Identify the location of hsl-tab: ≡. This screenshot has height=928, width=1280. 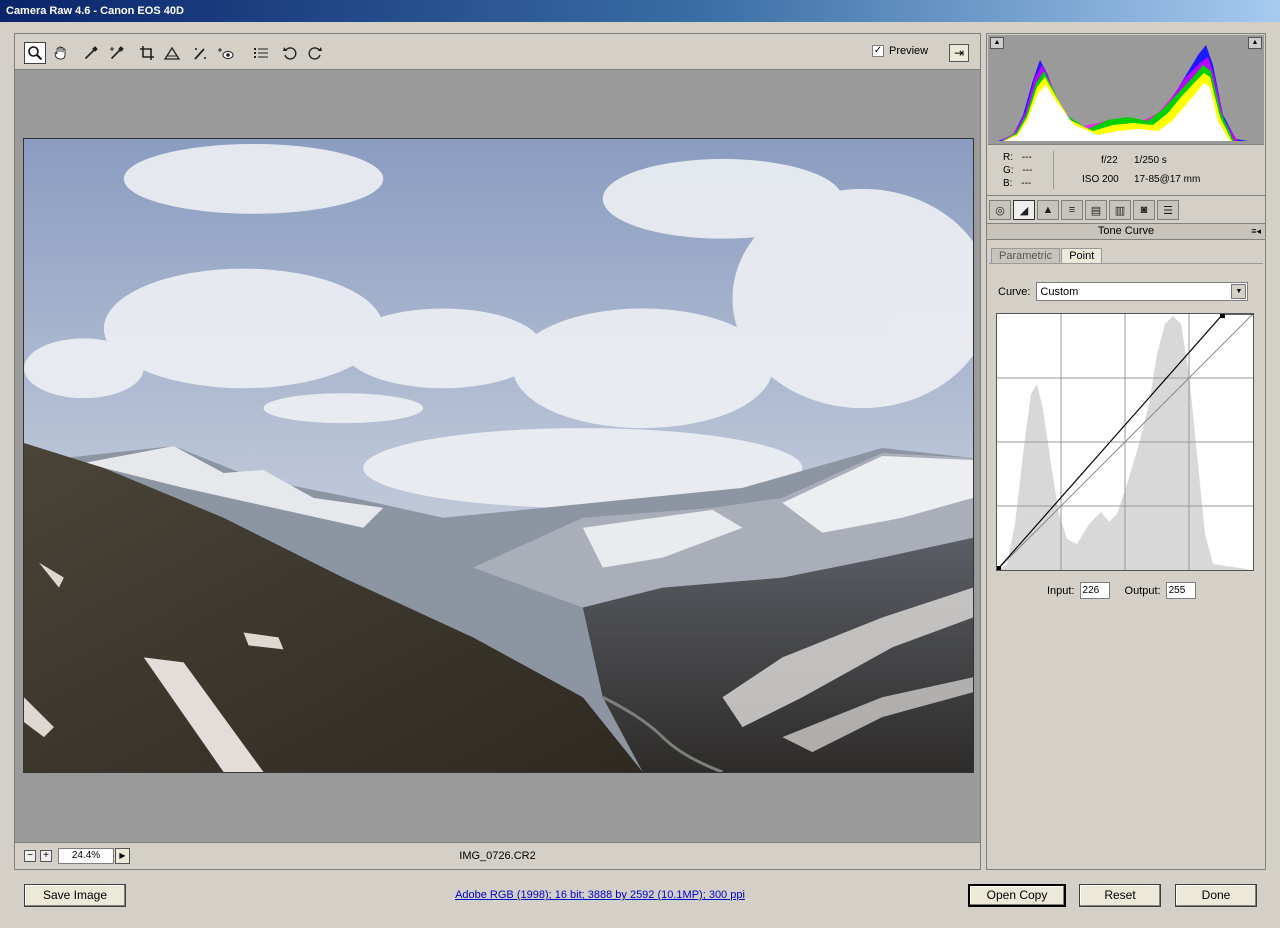
(1072, 210).